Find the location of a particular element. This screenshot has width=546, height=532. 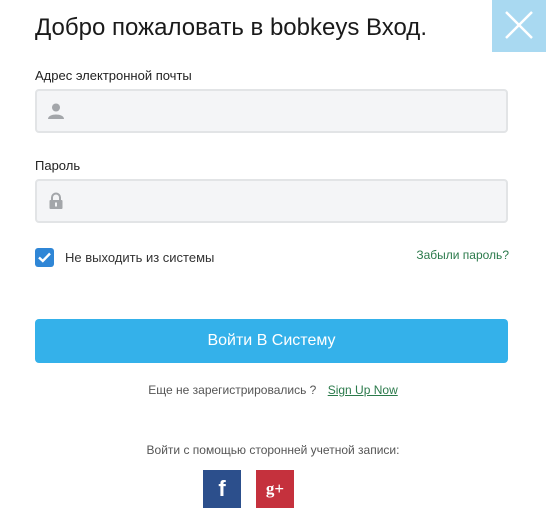

forgot-password-link: Забыли пароль? is located at coordinates (462, 255).